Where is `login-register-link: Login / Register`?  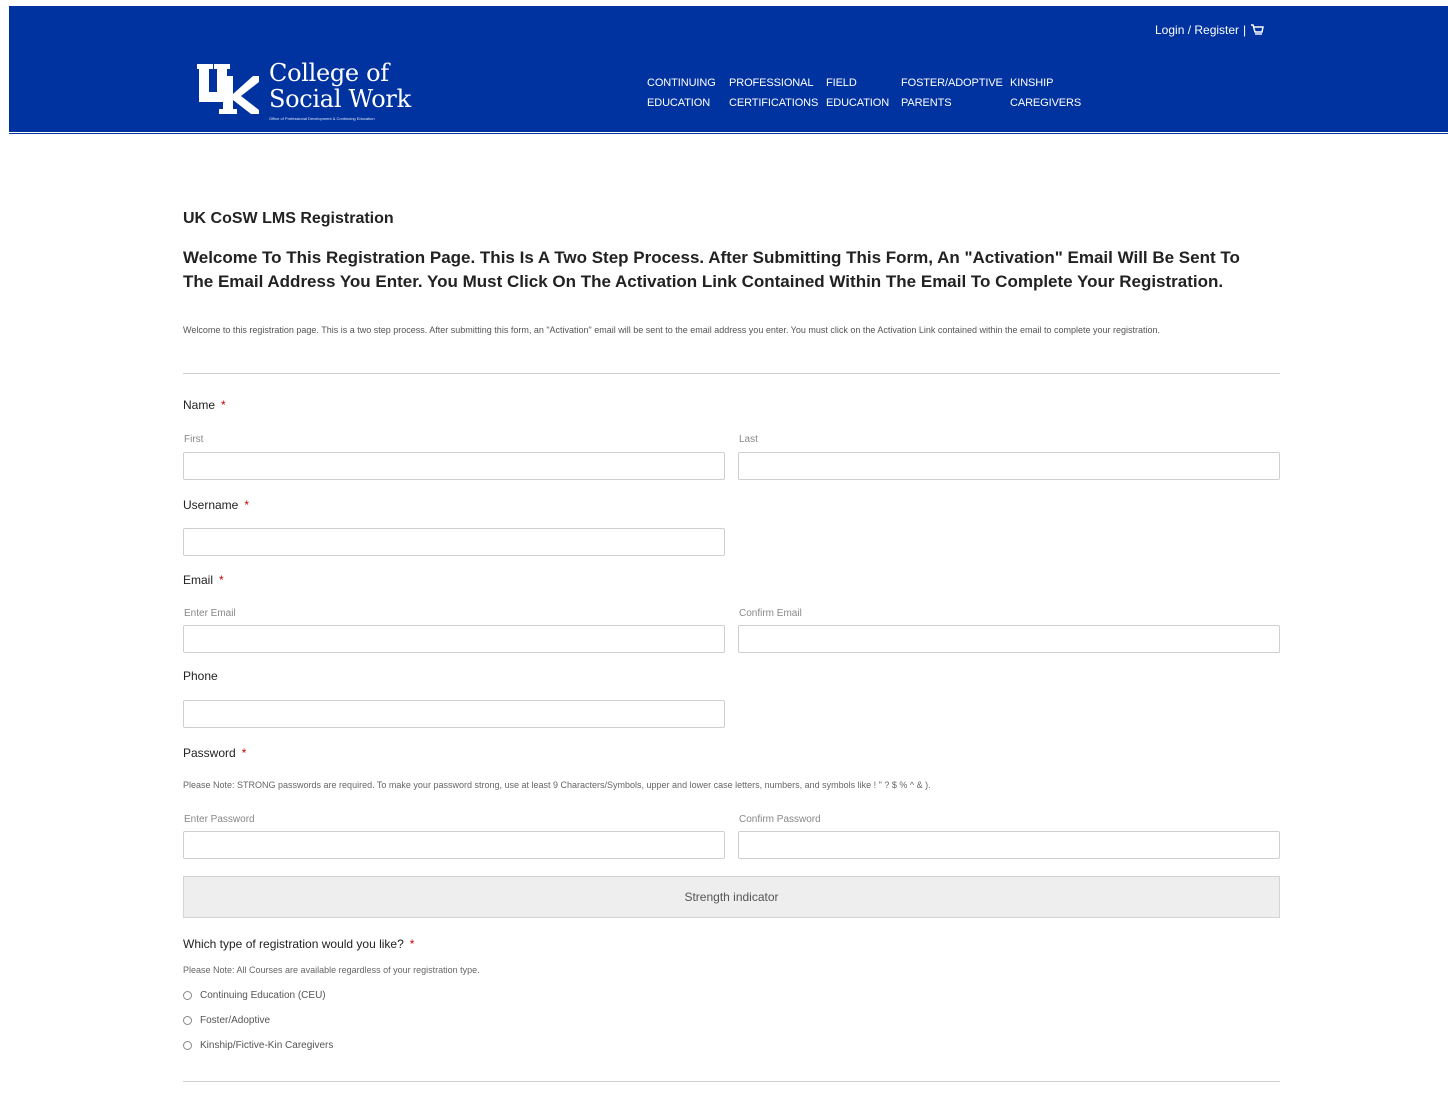
login-register-link: Login / Register is located at coordinates (1197, 30).